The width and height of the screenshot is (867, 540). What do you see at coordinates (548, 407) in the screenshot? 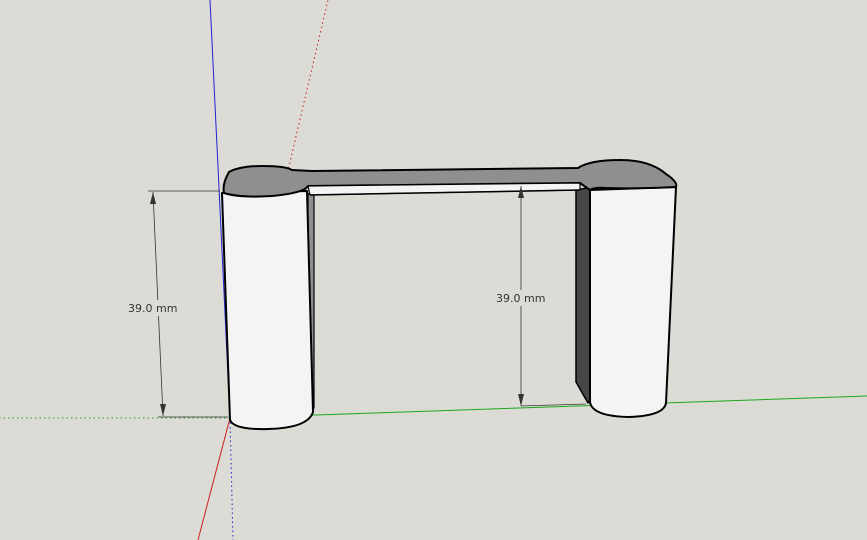
I see `green-axis-solid` at bounding box center [548, 407].